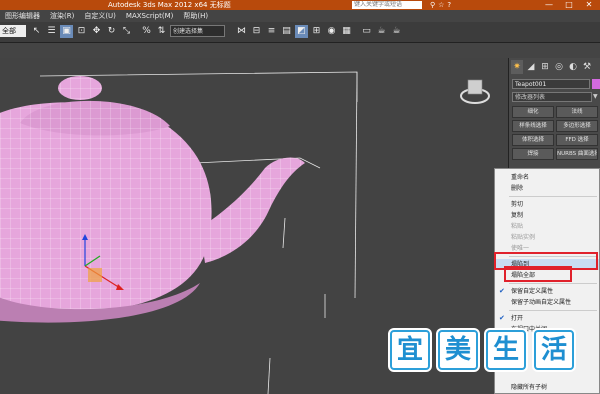 This screenshot has height=394, width=600. What do you see at coordinates (458, 350) in the screenshot?
I see `watermark-char: 美` at bounding box center [458, 350].